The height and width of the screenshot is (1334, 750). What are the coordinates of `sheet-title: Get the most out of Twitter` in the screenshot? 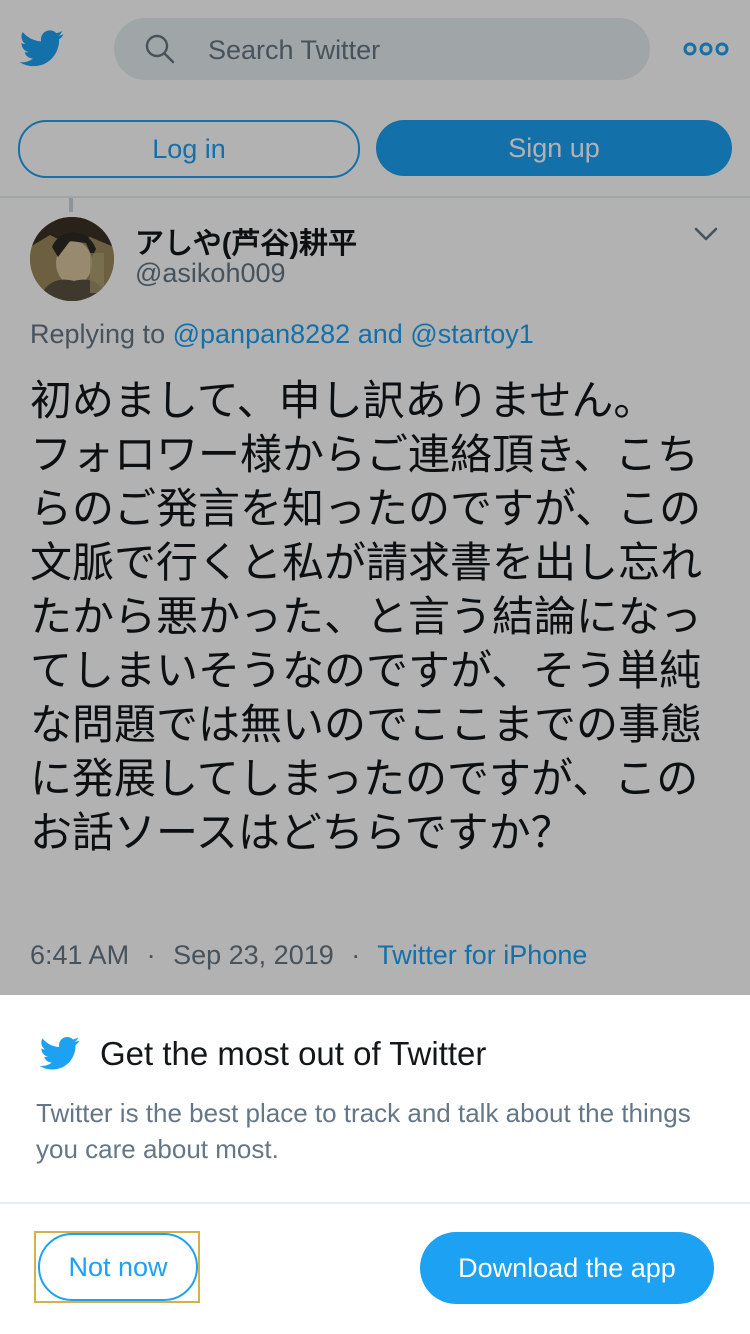 It's located at (293, 1053).